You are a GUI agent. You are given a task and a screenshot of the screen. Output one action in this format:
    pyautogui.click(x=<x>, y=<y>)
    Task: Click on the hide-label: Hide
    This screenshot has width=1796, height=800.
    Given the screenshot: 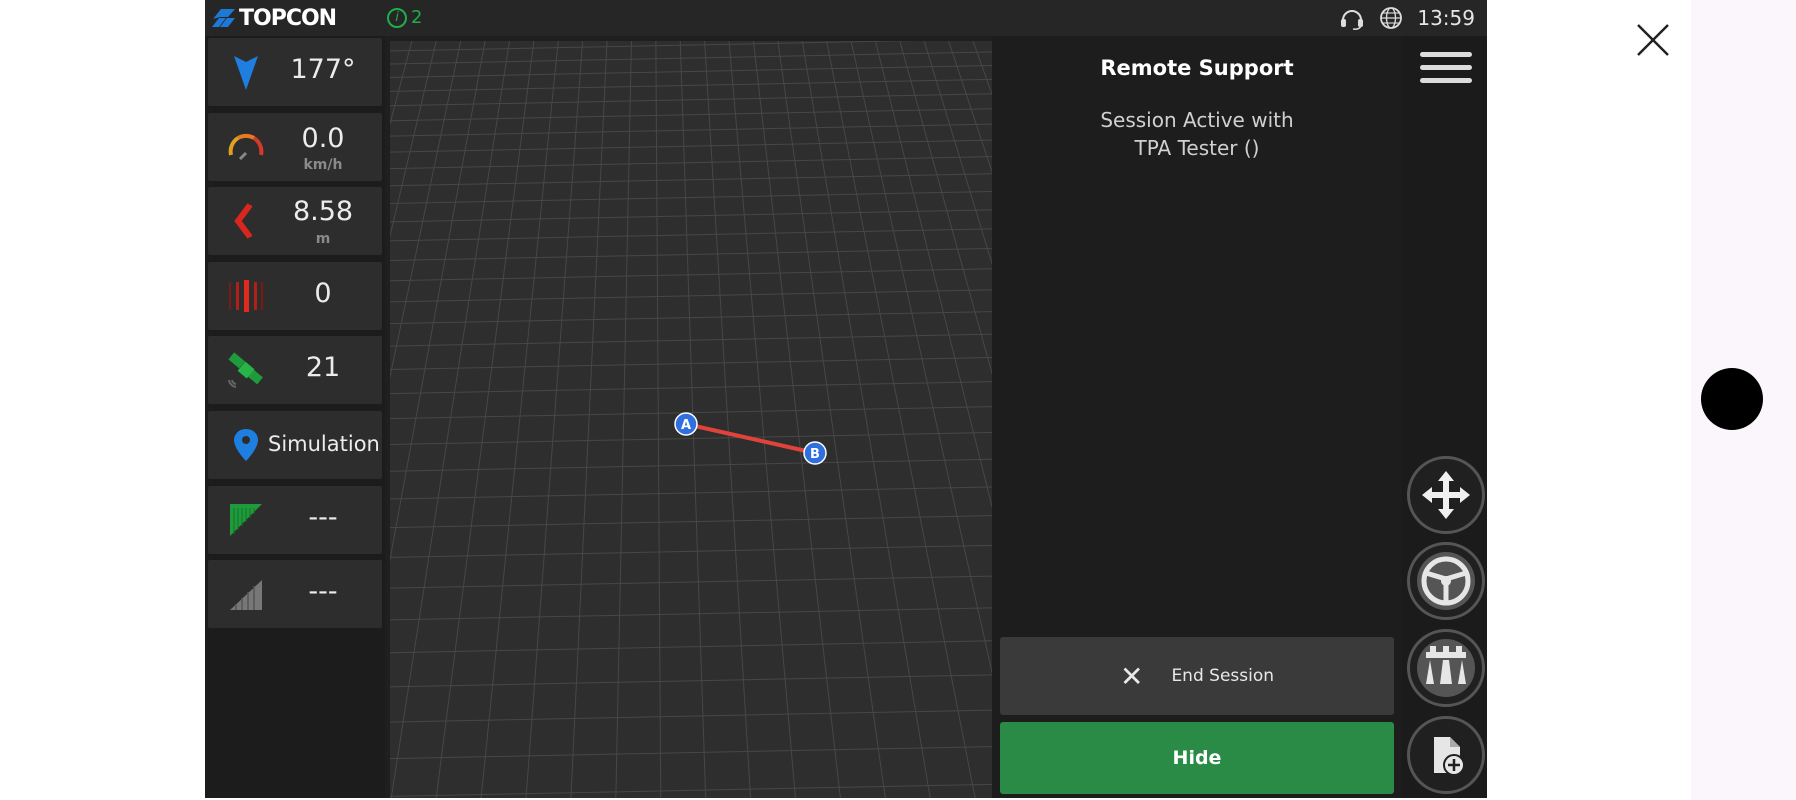 What is the action you would take?
    pyautogui.click(x=1197, y=758)
    